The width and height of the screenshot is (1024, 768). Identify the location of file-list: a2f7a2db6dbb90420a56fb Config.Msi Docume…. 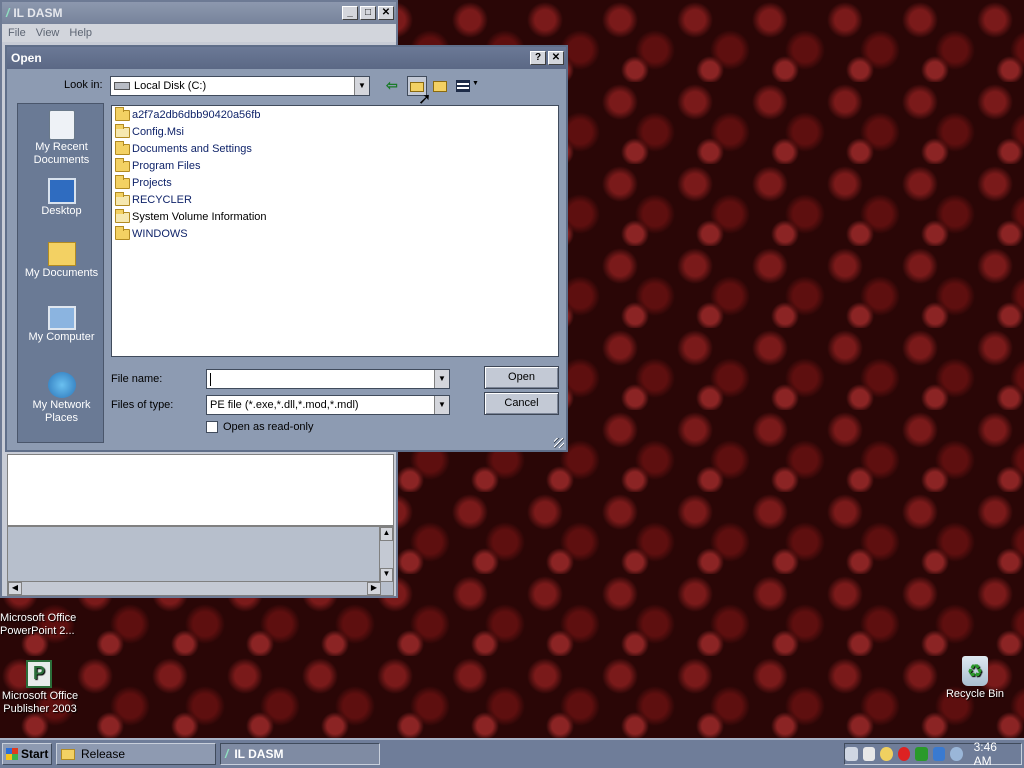
(335, 231).